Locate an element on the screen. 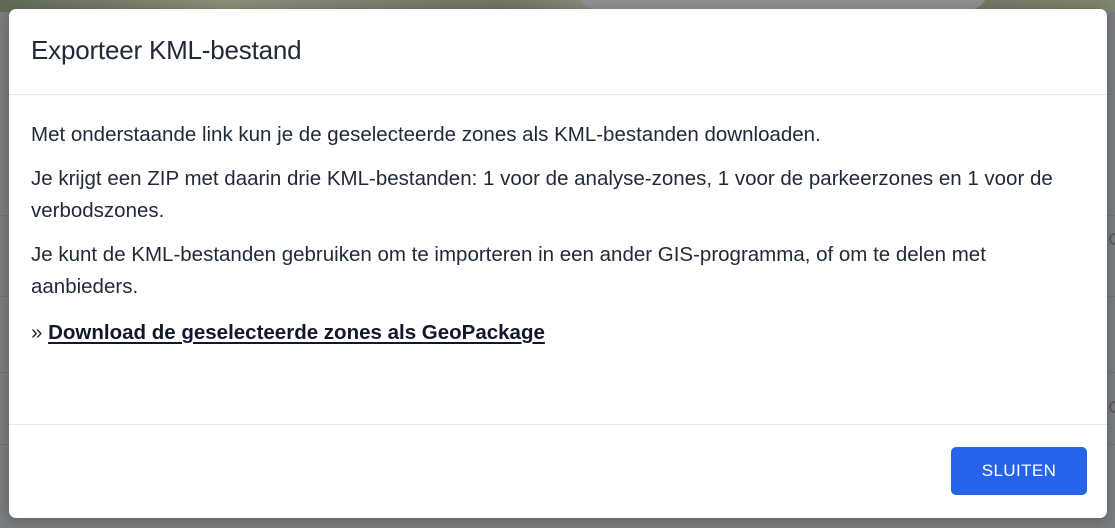 This screenshot has height=528, width=1115. close-button: SLUITEN is located at coordinates (1019, 471).